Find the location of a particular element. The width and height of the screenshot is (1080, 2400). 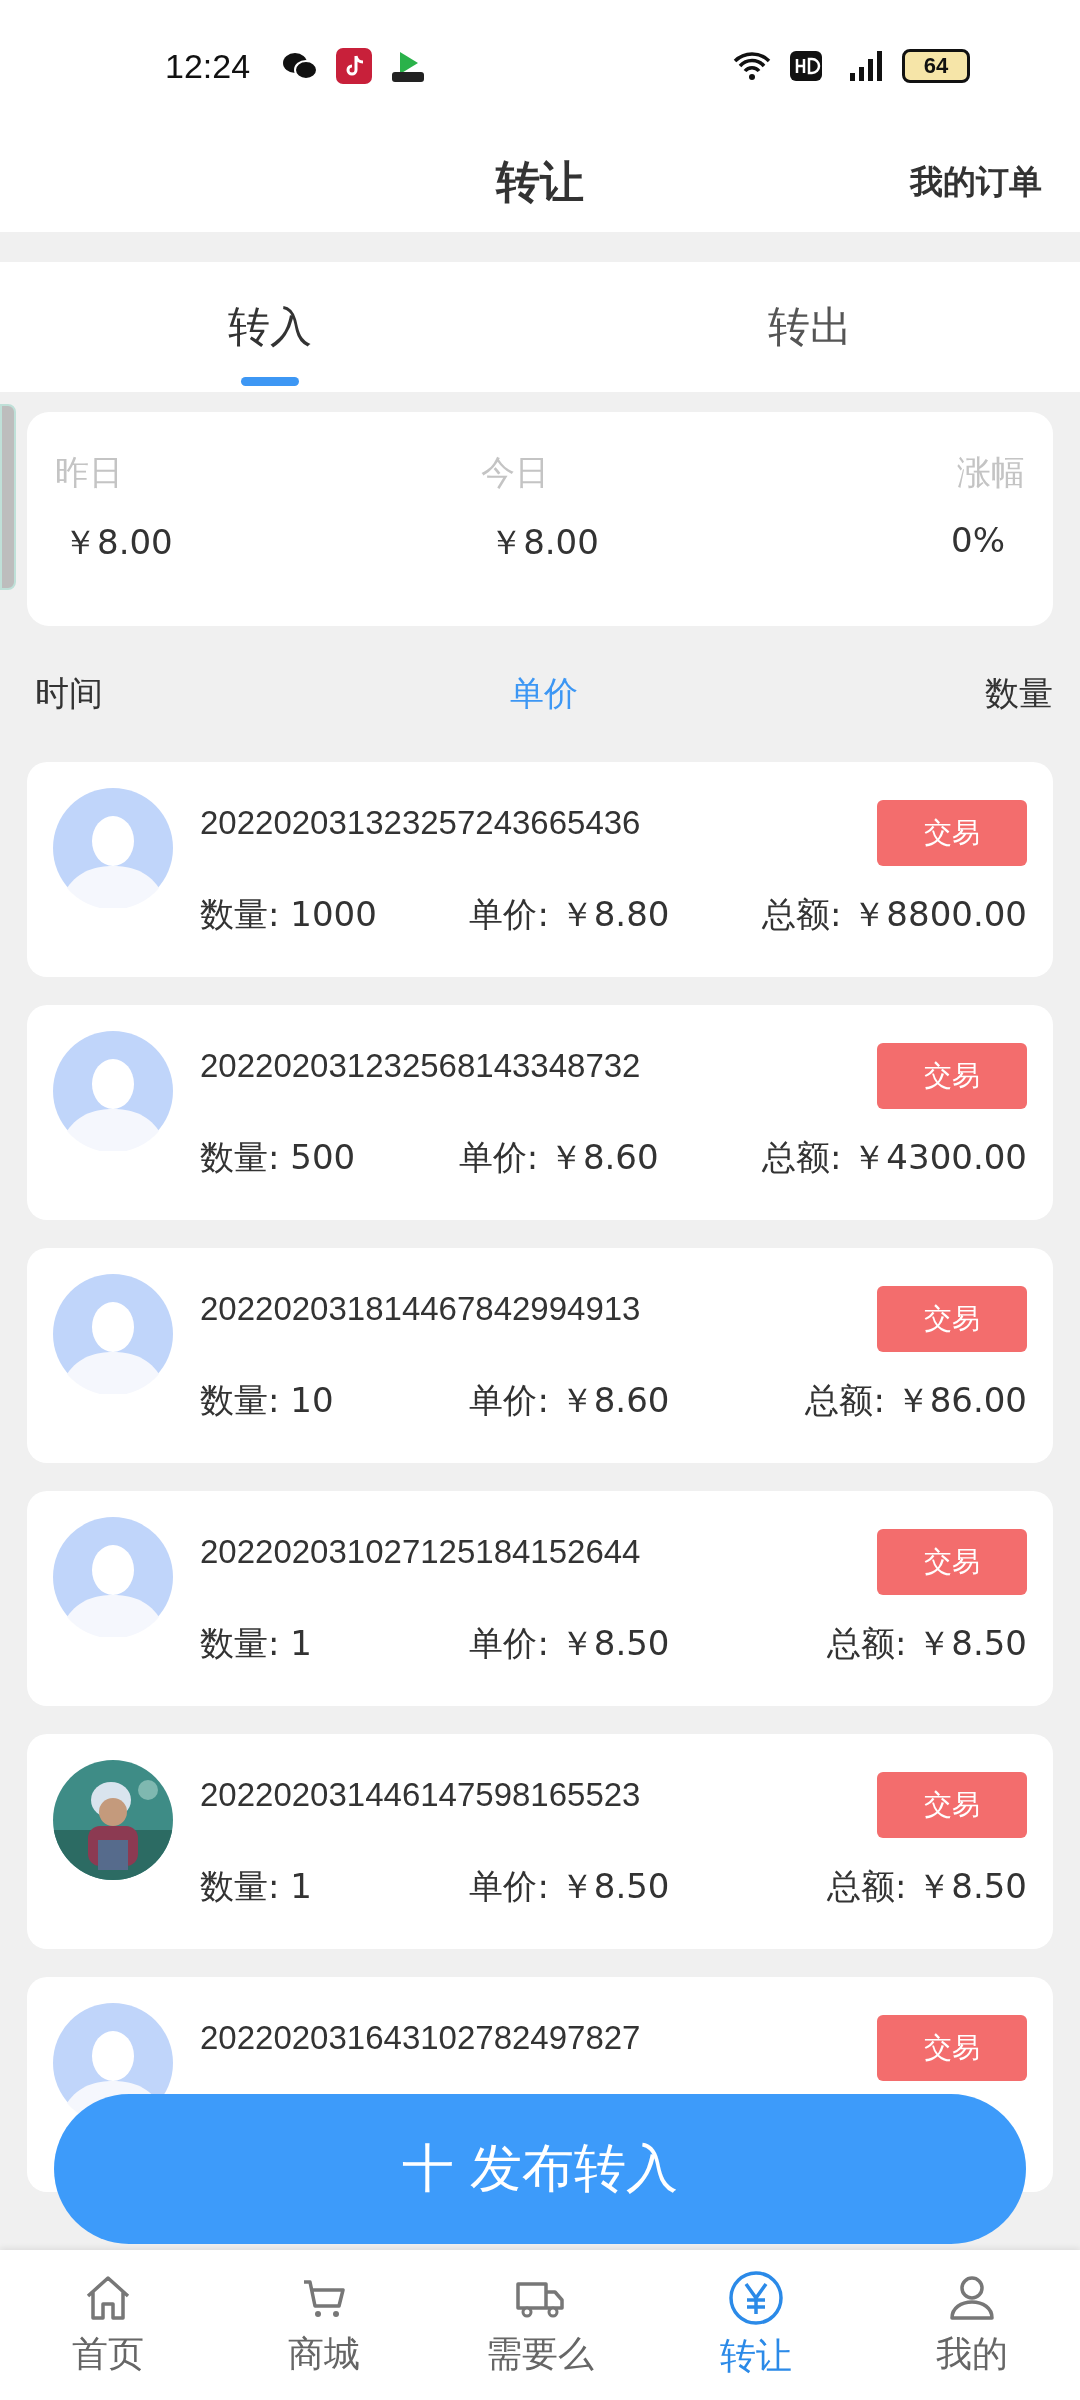

summary-label: 今日 is located at coordinates (516, 472).